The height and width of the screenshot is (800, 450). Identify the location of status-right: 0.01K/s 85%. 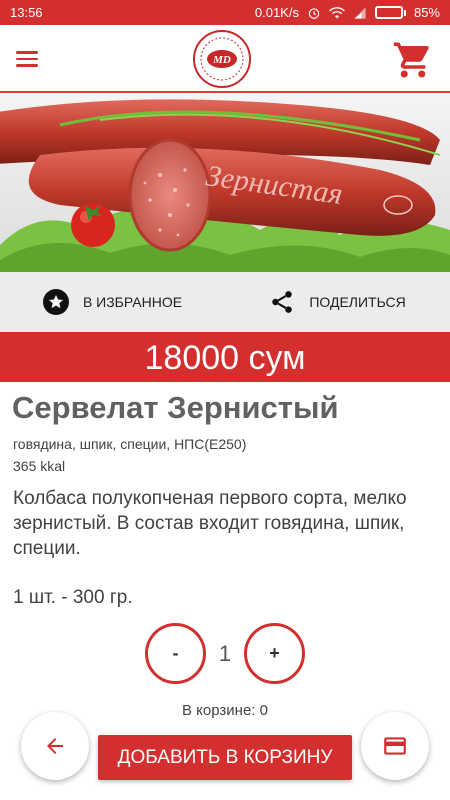
(347, 12).